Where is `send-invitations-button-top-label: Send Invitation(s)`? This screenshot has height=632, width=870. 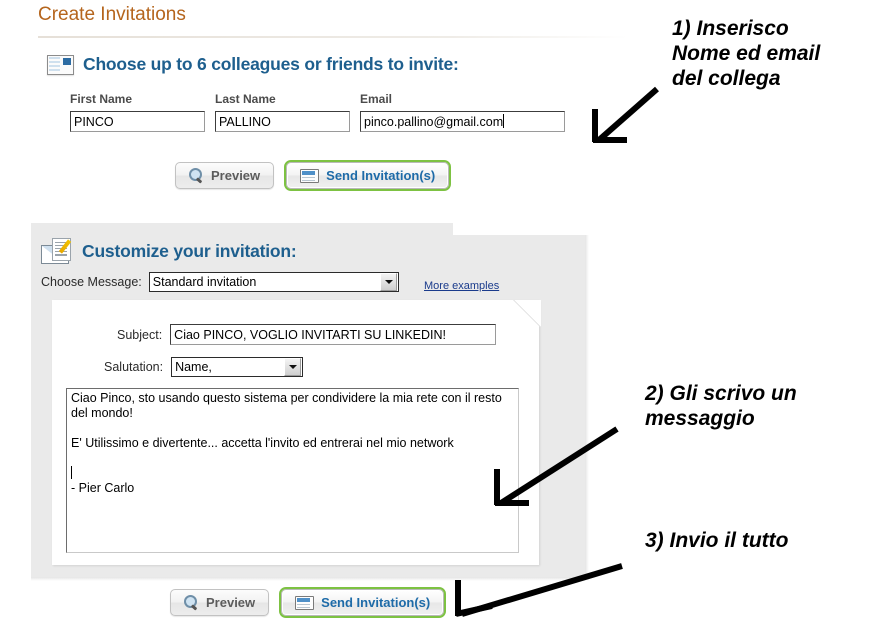 send-invitations-button-top-label: Send Invitation(s) is located at coordinates (381, 175).